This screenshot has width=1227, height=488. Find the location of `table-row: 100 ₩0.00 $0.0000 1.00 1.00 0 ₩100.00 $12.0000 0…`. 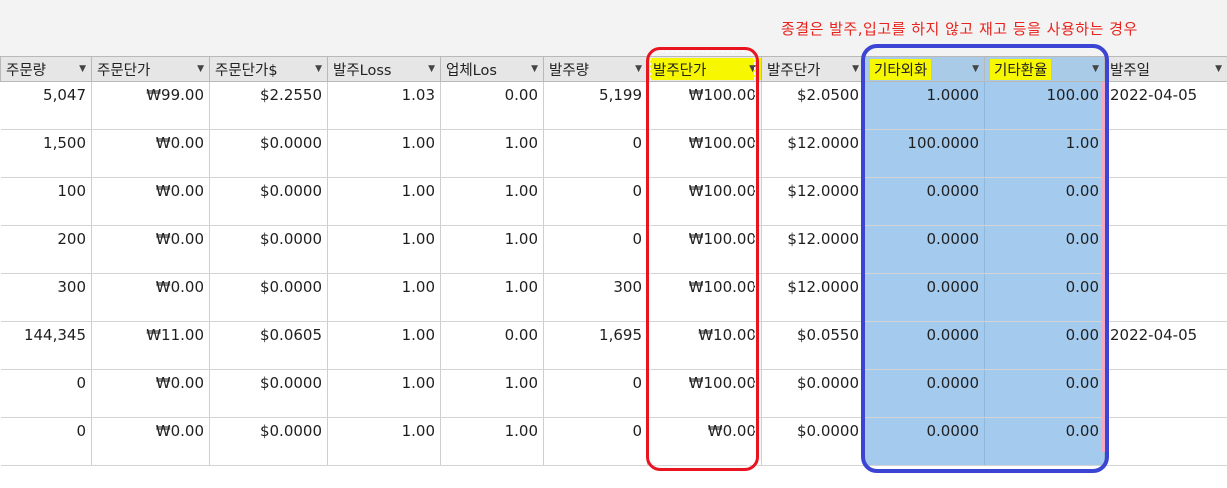

table-row: 100 ₩0.00 $0.0000 1.00 1.00 0 ₩100.00 $12.0000 0… is located at coordinates (613, 201).